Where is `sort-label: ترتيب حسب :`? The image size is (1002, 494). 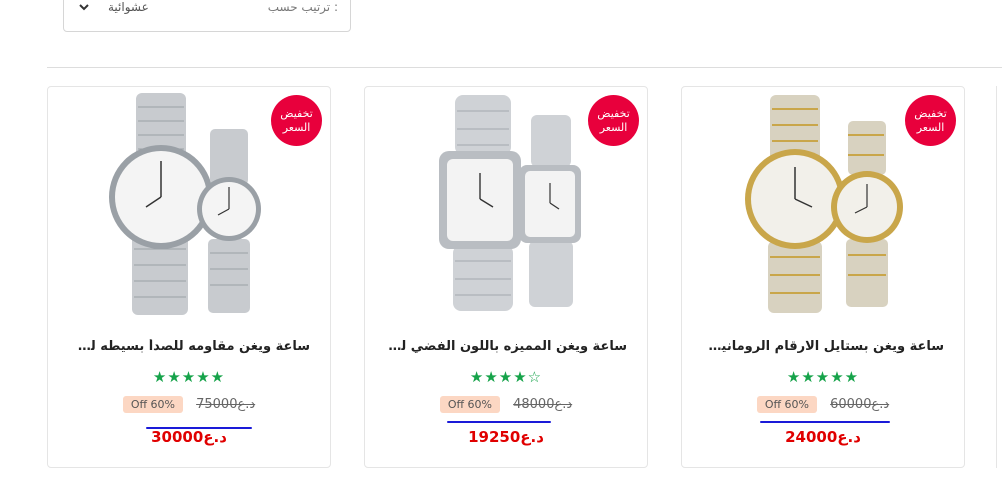 sort-label: ترتيب حسب : is located at coordinates (302, 7).